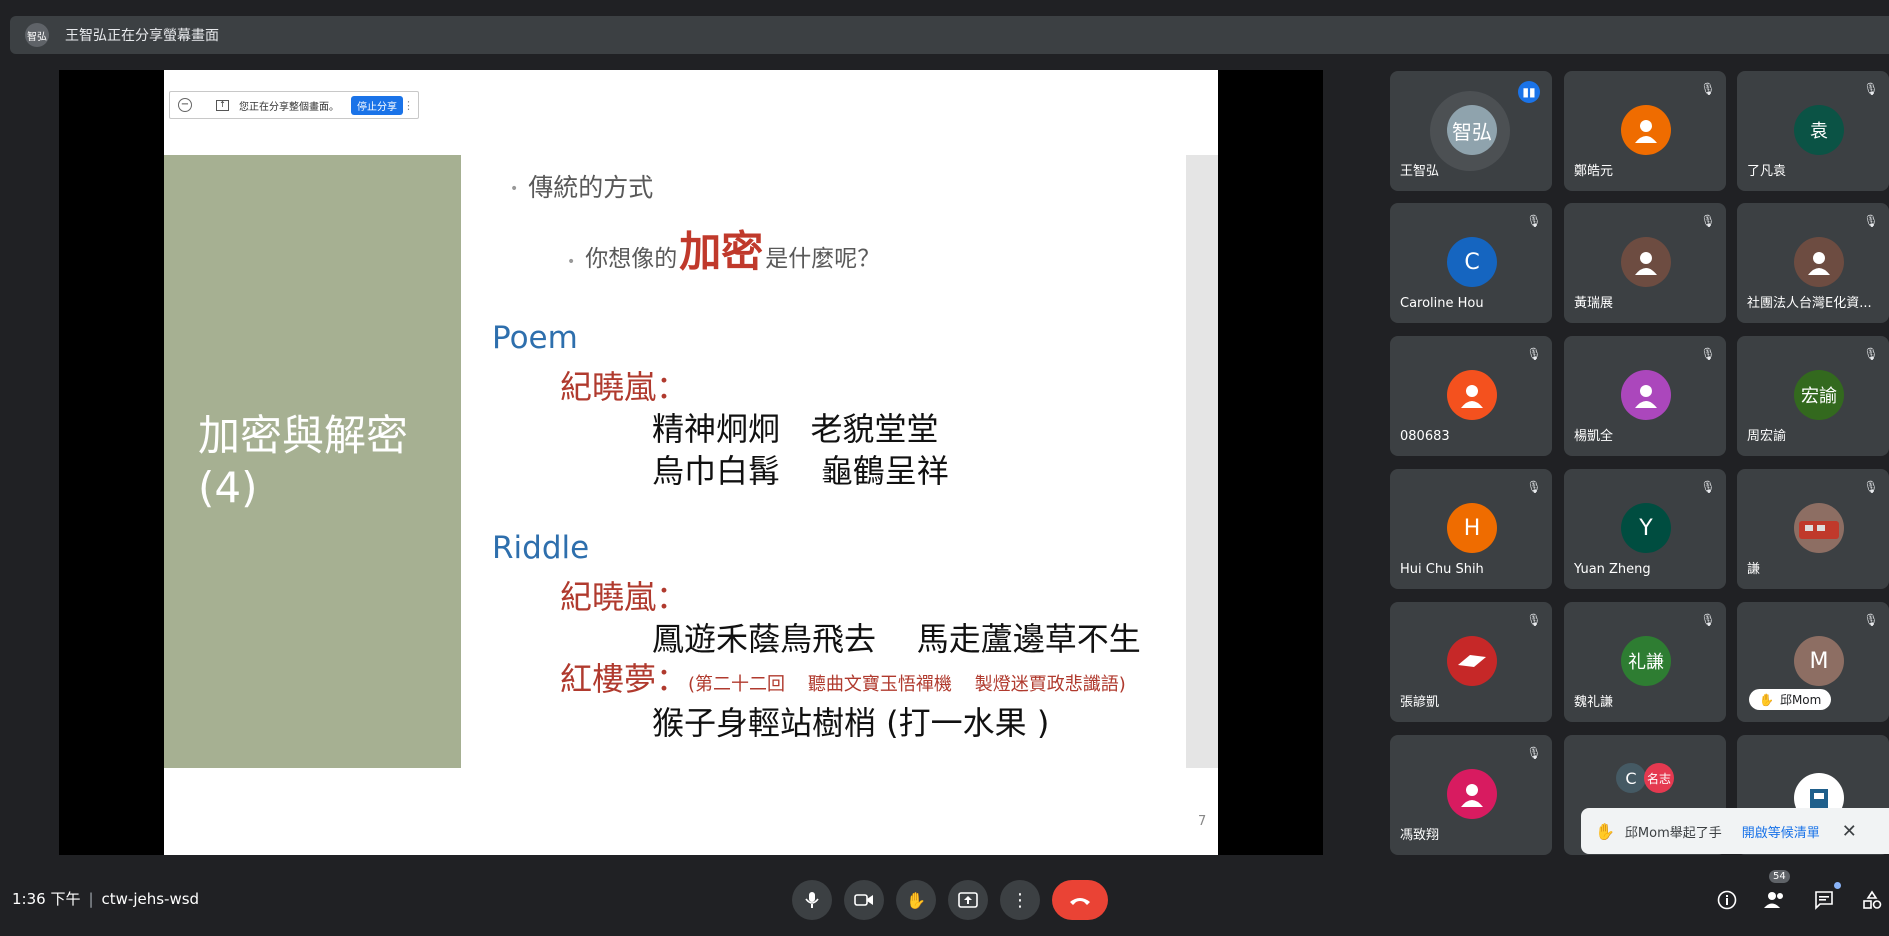  I want to click on avatar: 宏諭, so click(1819, 395).